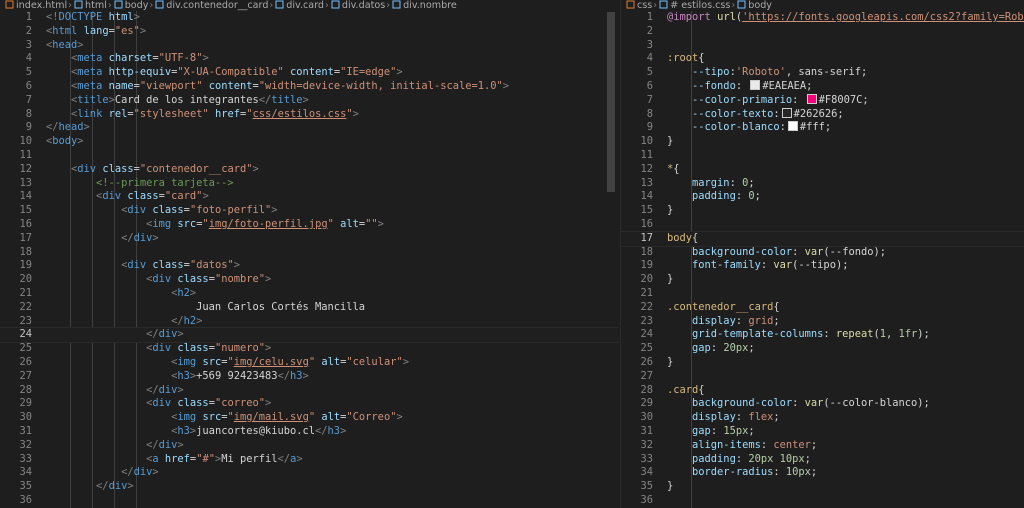  What do you see at coordinates (309, 446) in the screenshot?
I see `code-line: 32 </div>` at bounding box center [309, 446].